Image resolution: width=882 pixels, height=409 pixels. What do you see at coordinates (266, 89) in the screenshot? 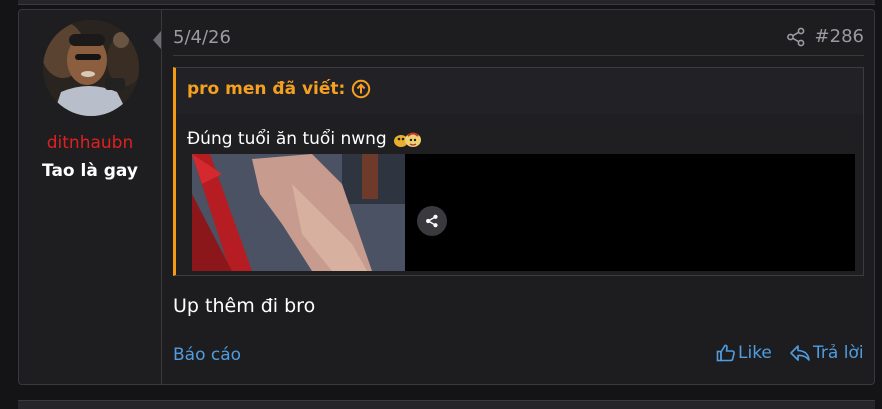
I see `quote-author-line: pro men đã viết:` at bounding box center [266, 89].